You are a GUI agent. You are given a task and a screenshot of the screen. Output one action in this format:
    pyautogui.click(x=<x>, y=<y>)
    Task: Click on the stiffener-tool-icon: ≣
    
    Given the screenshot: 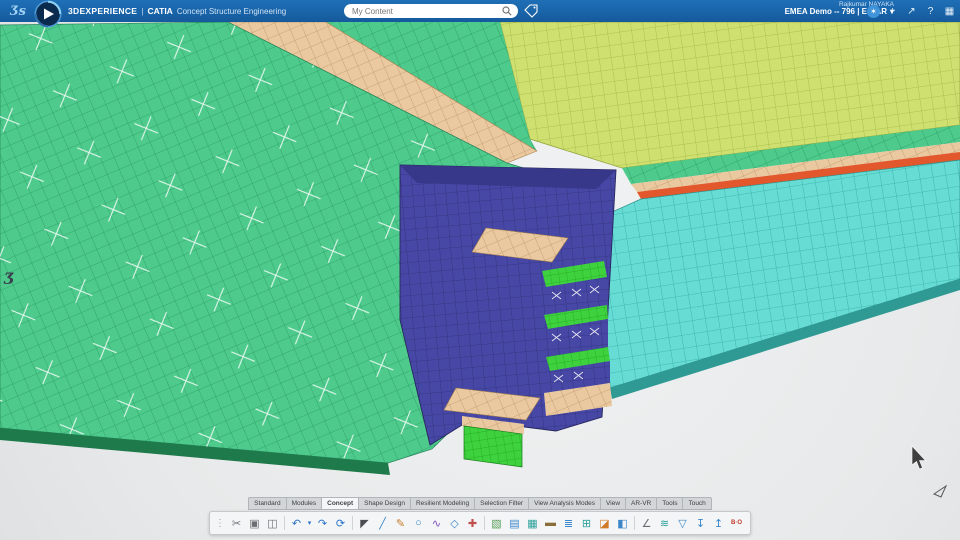 What is the action you would take?
    pyautogui.click(x=568, y=523)
    